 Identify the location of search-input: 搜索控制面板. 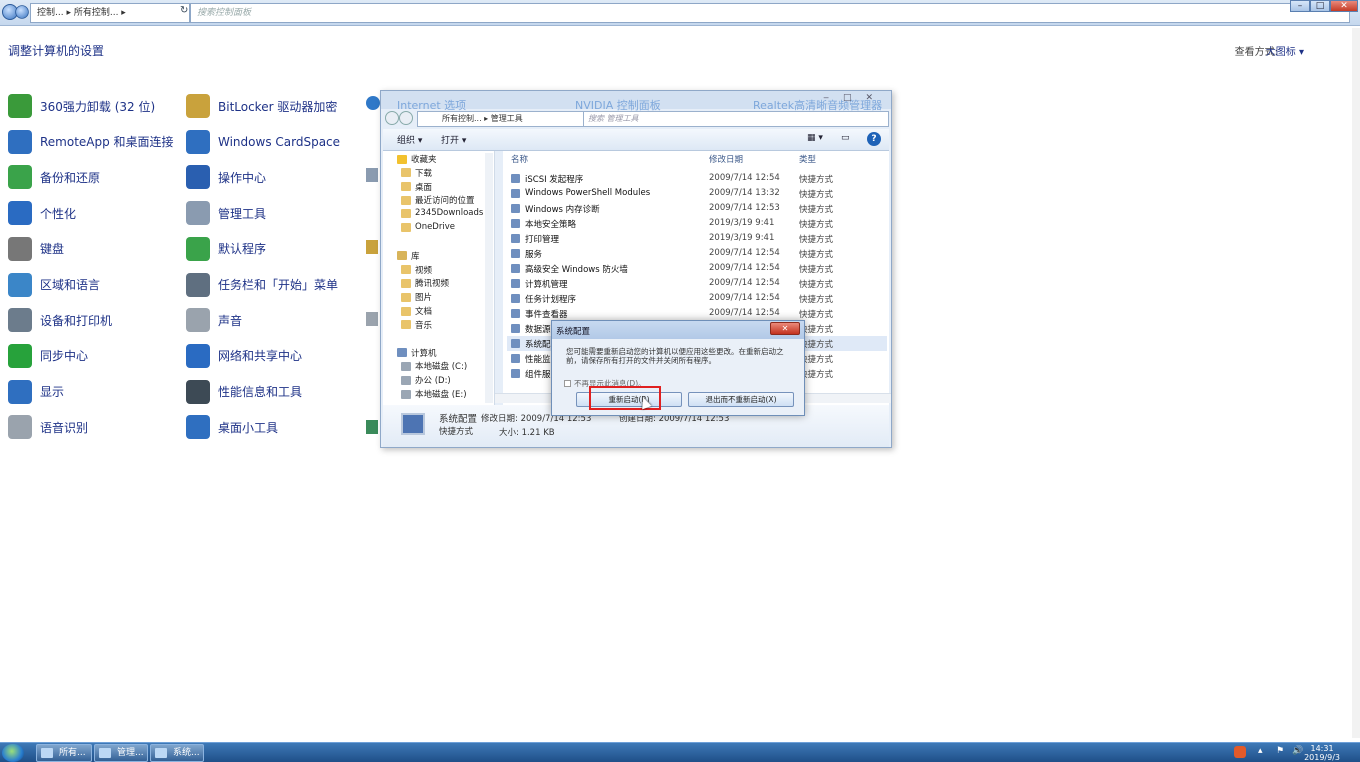
(770, 13).